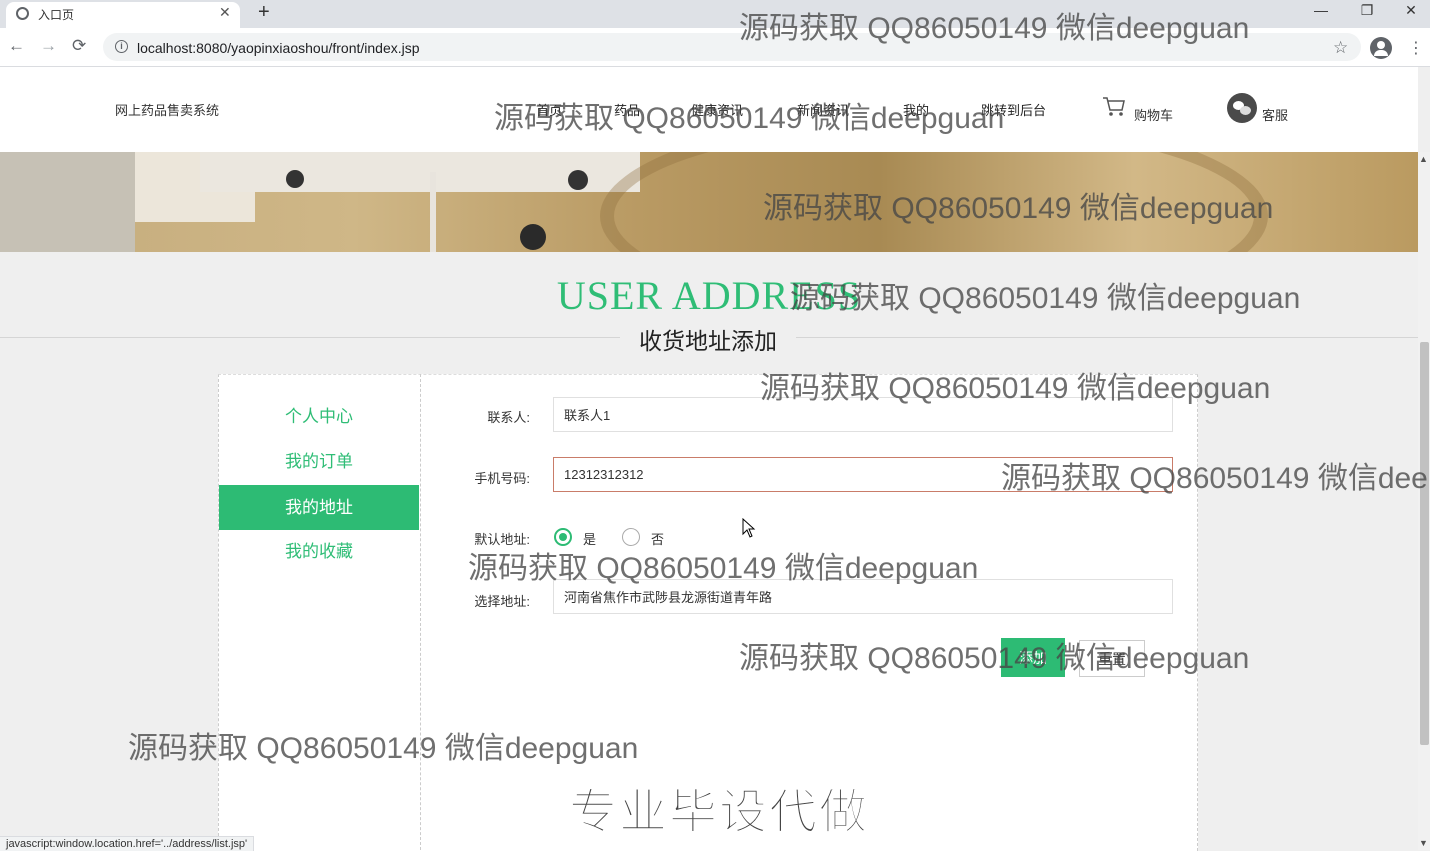  What do you see at coordinates (631, 537) in the screenshot?
I see `default-no-radio` at bounding box center [631, 537].